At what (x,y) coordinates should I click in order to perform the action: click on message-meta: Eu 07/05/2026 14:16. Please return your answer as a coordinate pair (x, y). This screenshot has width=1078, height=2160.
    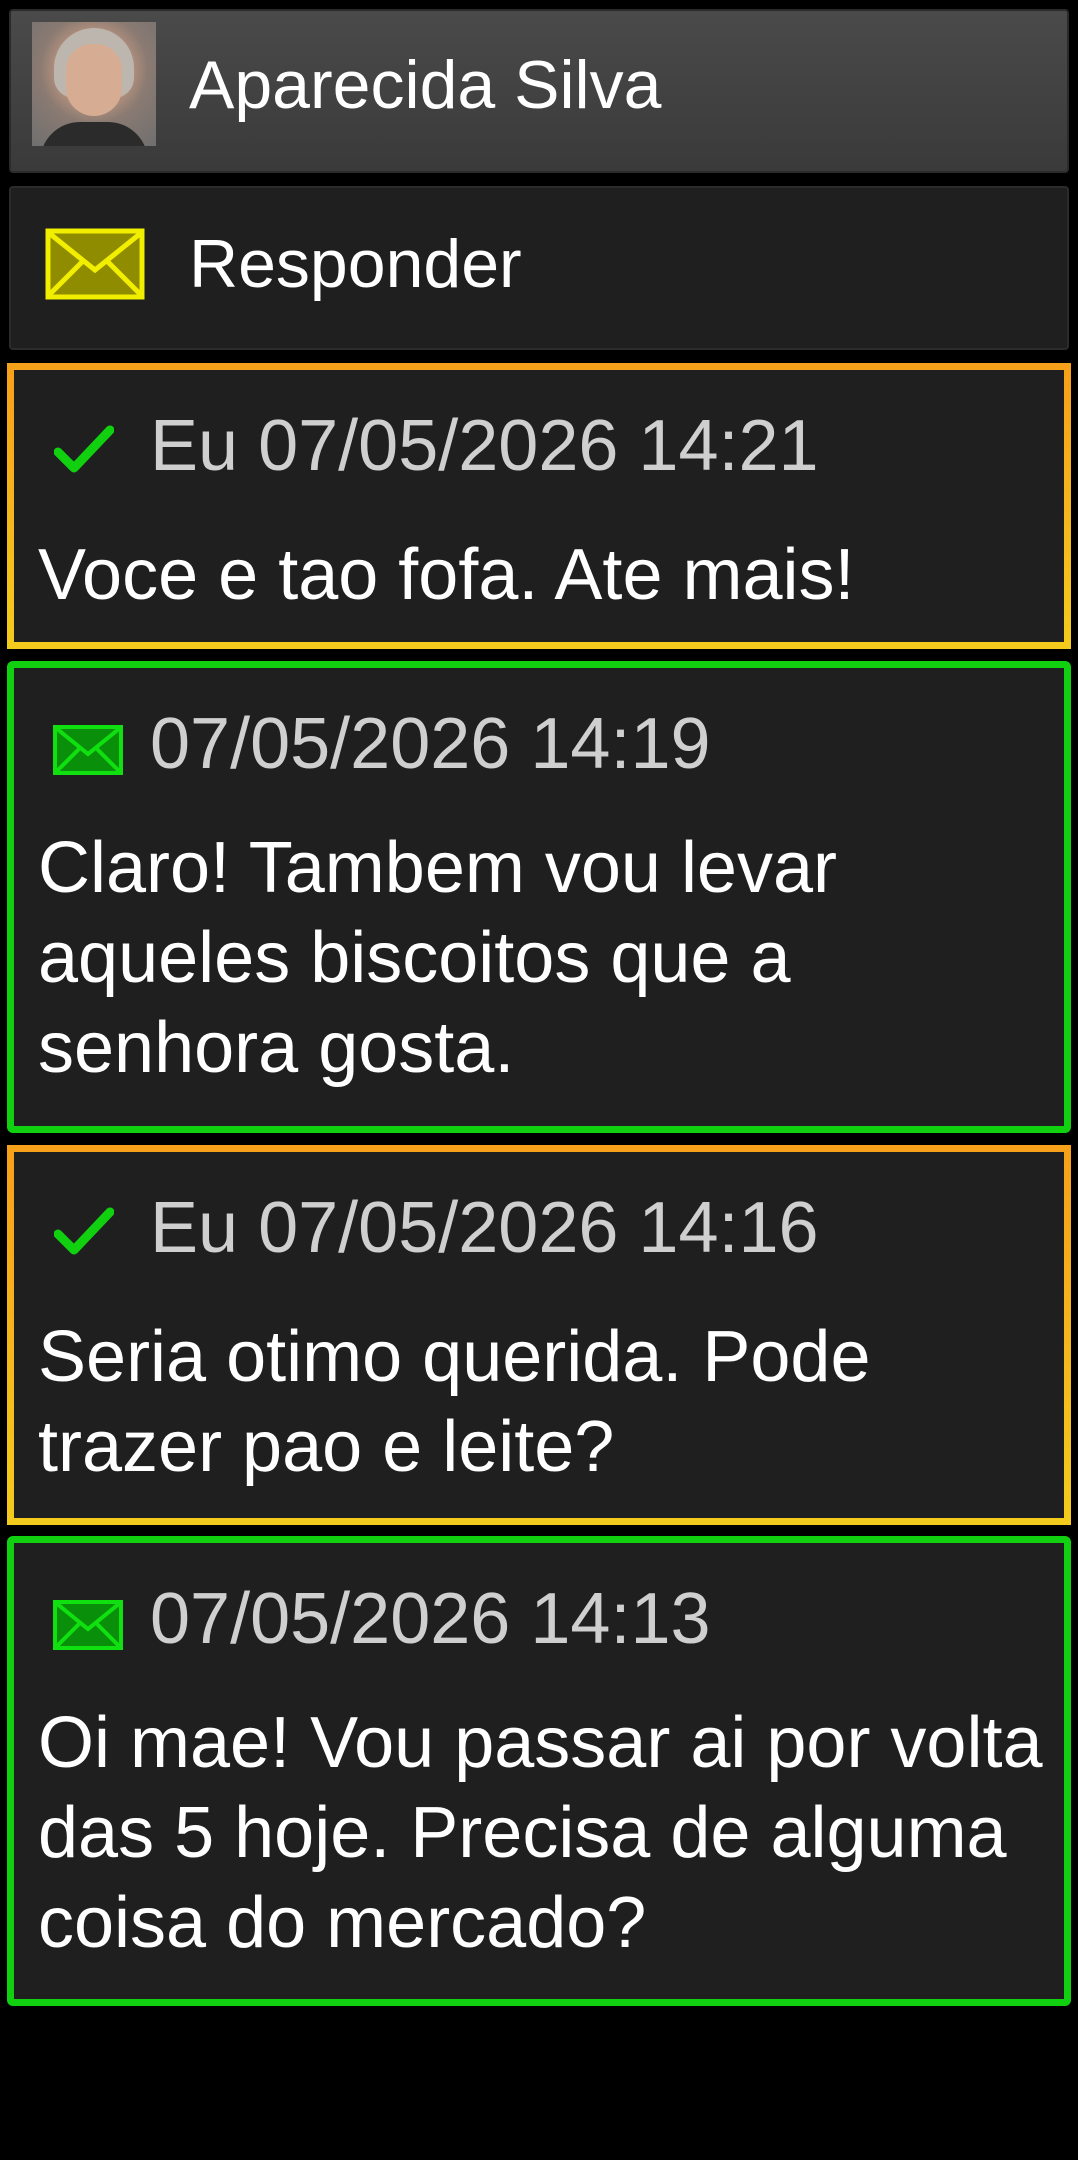
    Looking at the image, I should click on (484, 1228).